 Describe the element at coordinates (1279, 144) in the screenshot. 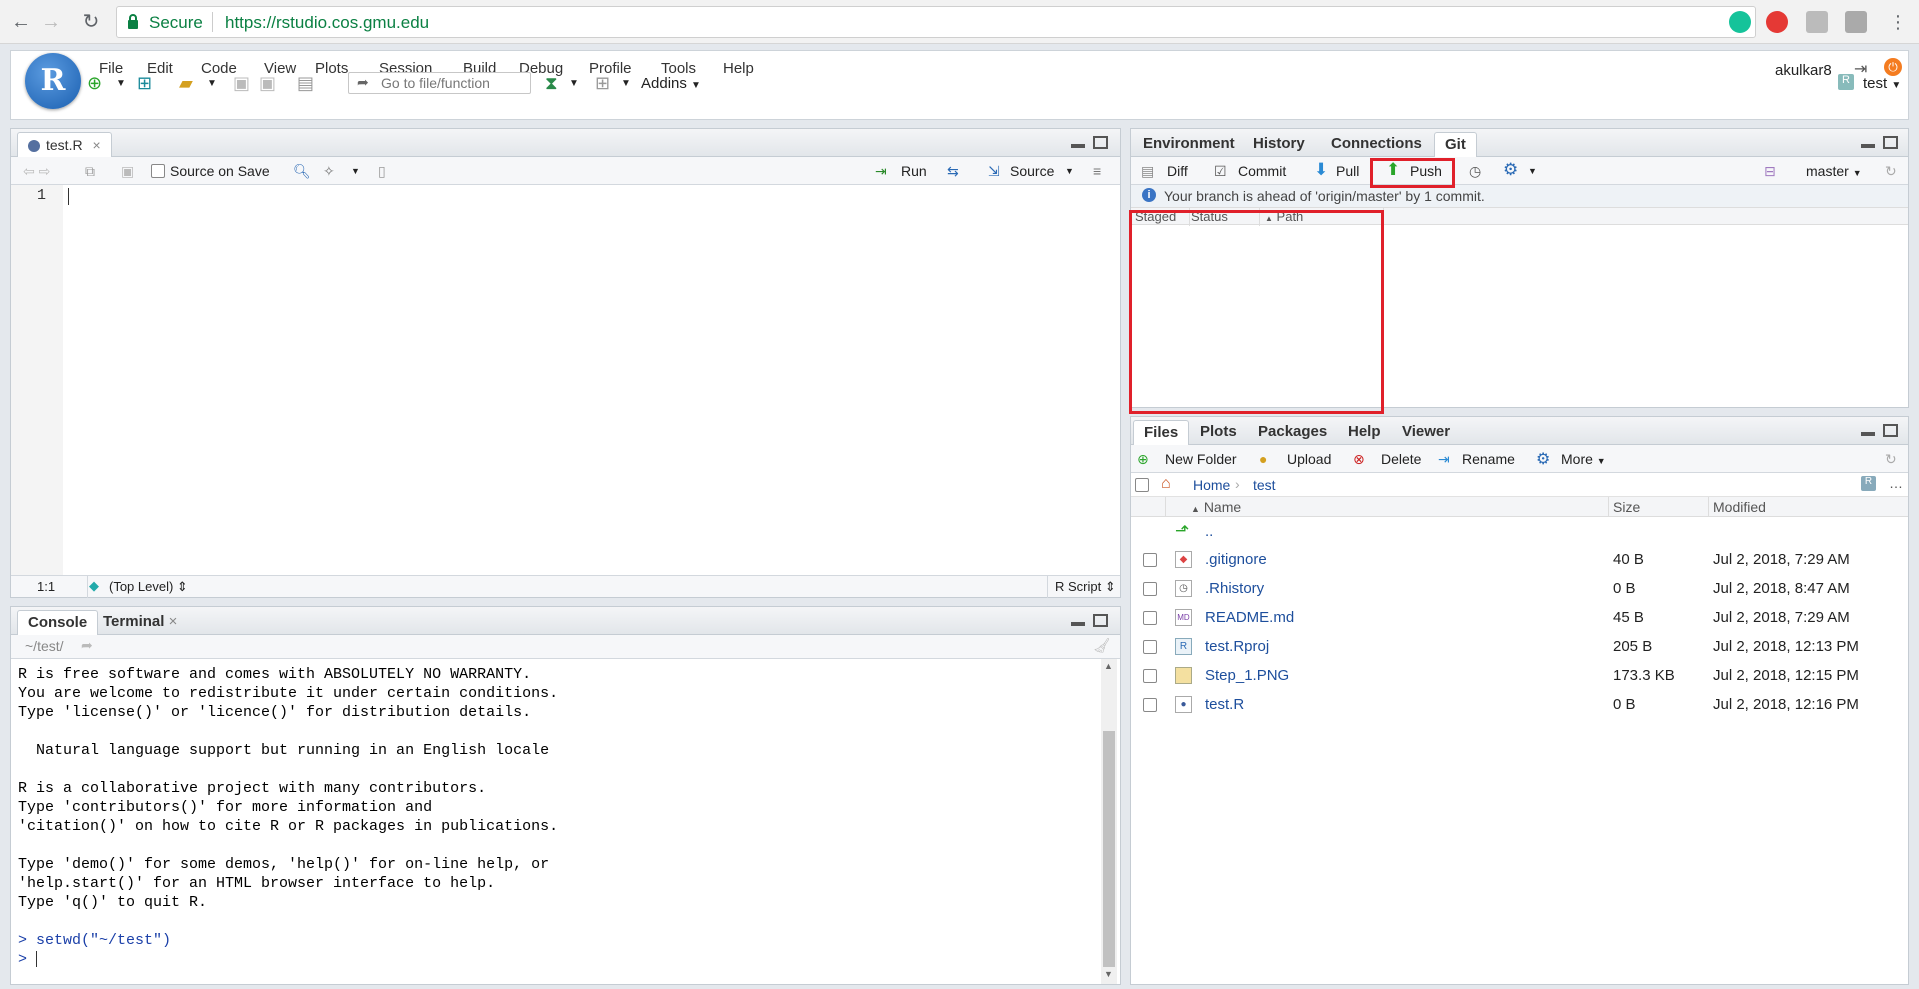

I see `tab-history: History` at that location.